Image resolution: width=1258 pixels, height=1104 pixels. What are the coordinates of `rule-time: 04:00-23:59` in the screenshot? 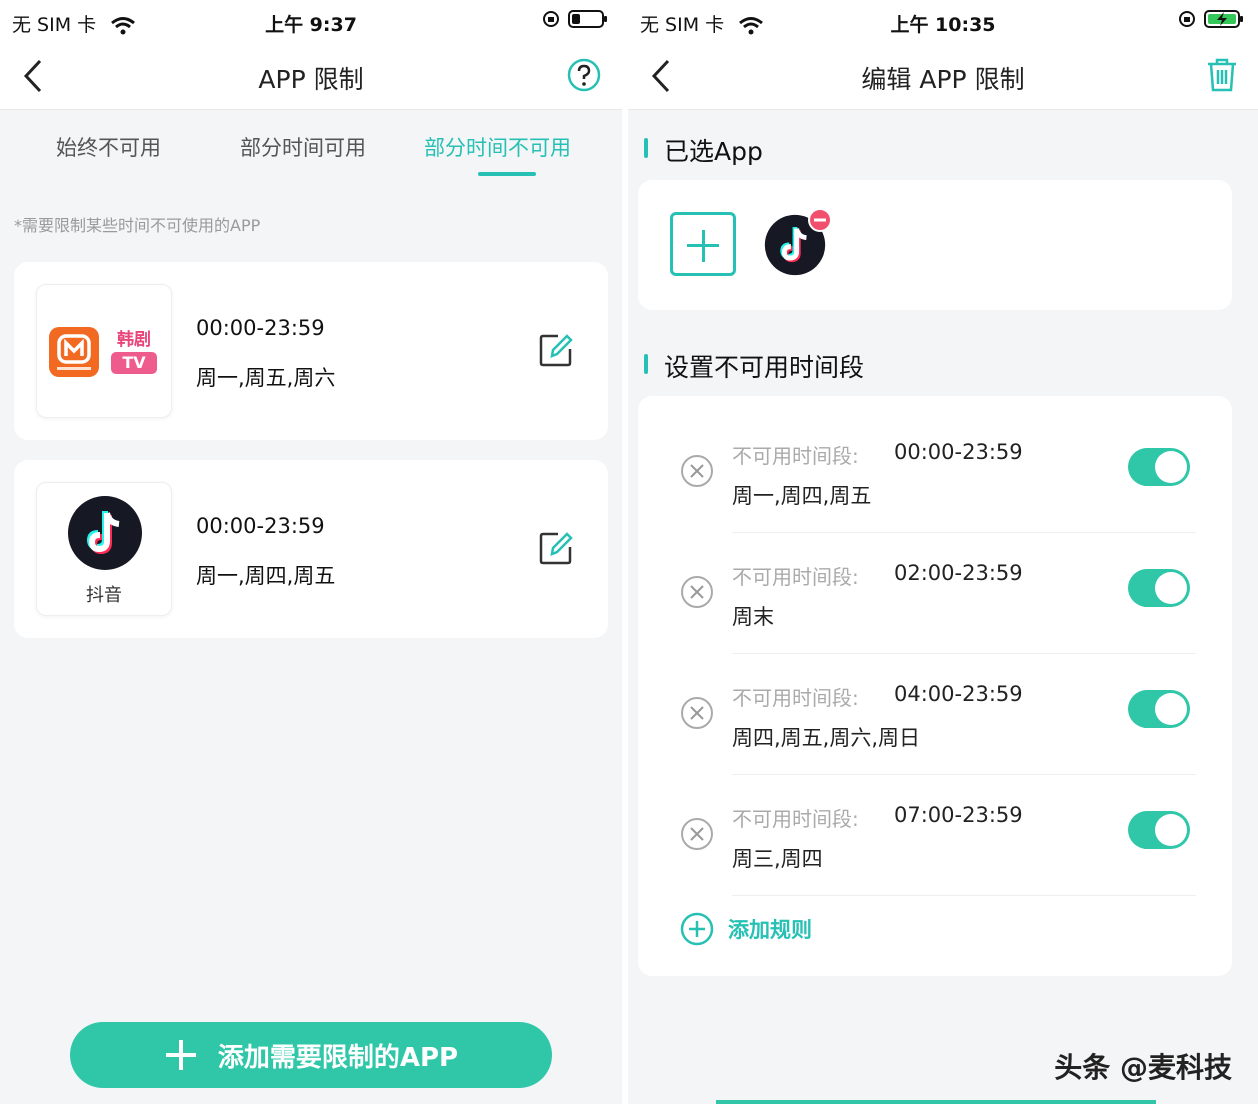 It's located at (958, 694).